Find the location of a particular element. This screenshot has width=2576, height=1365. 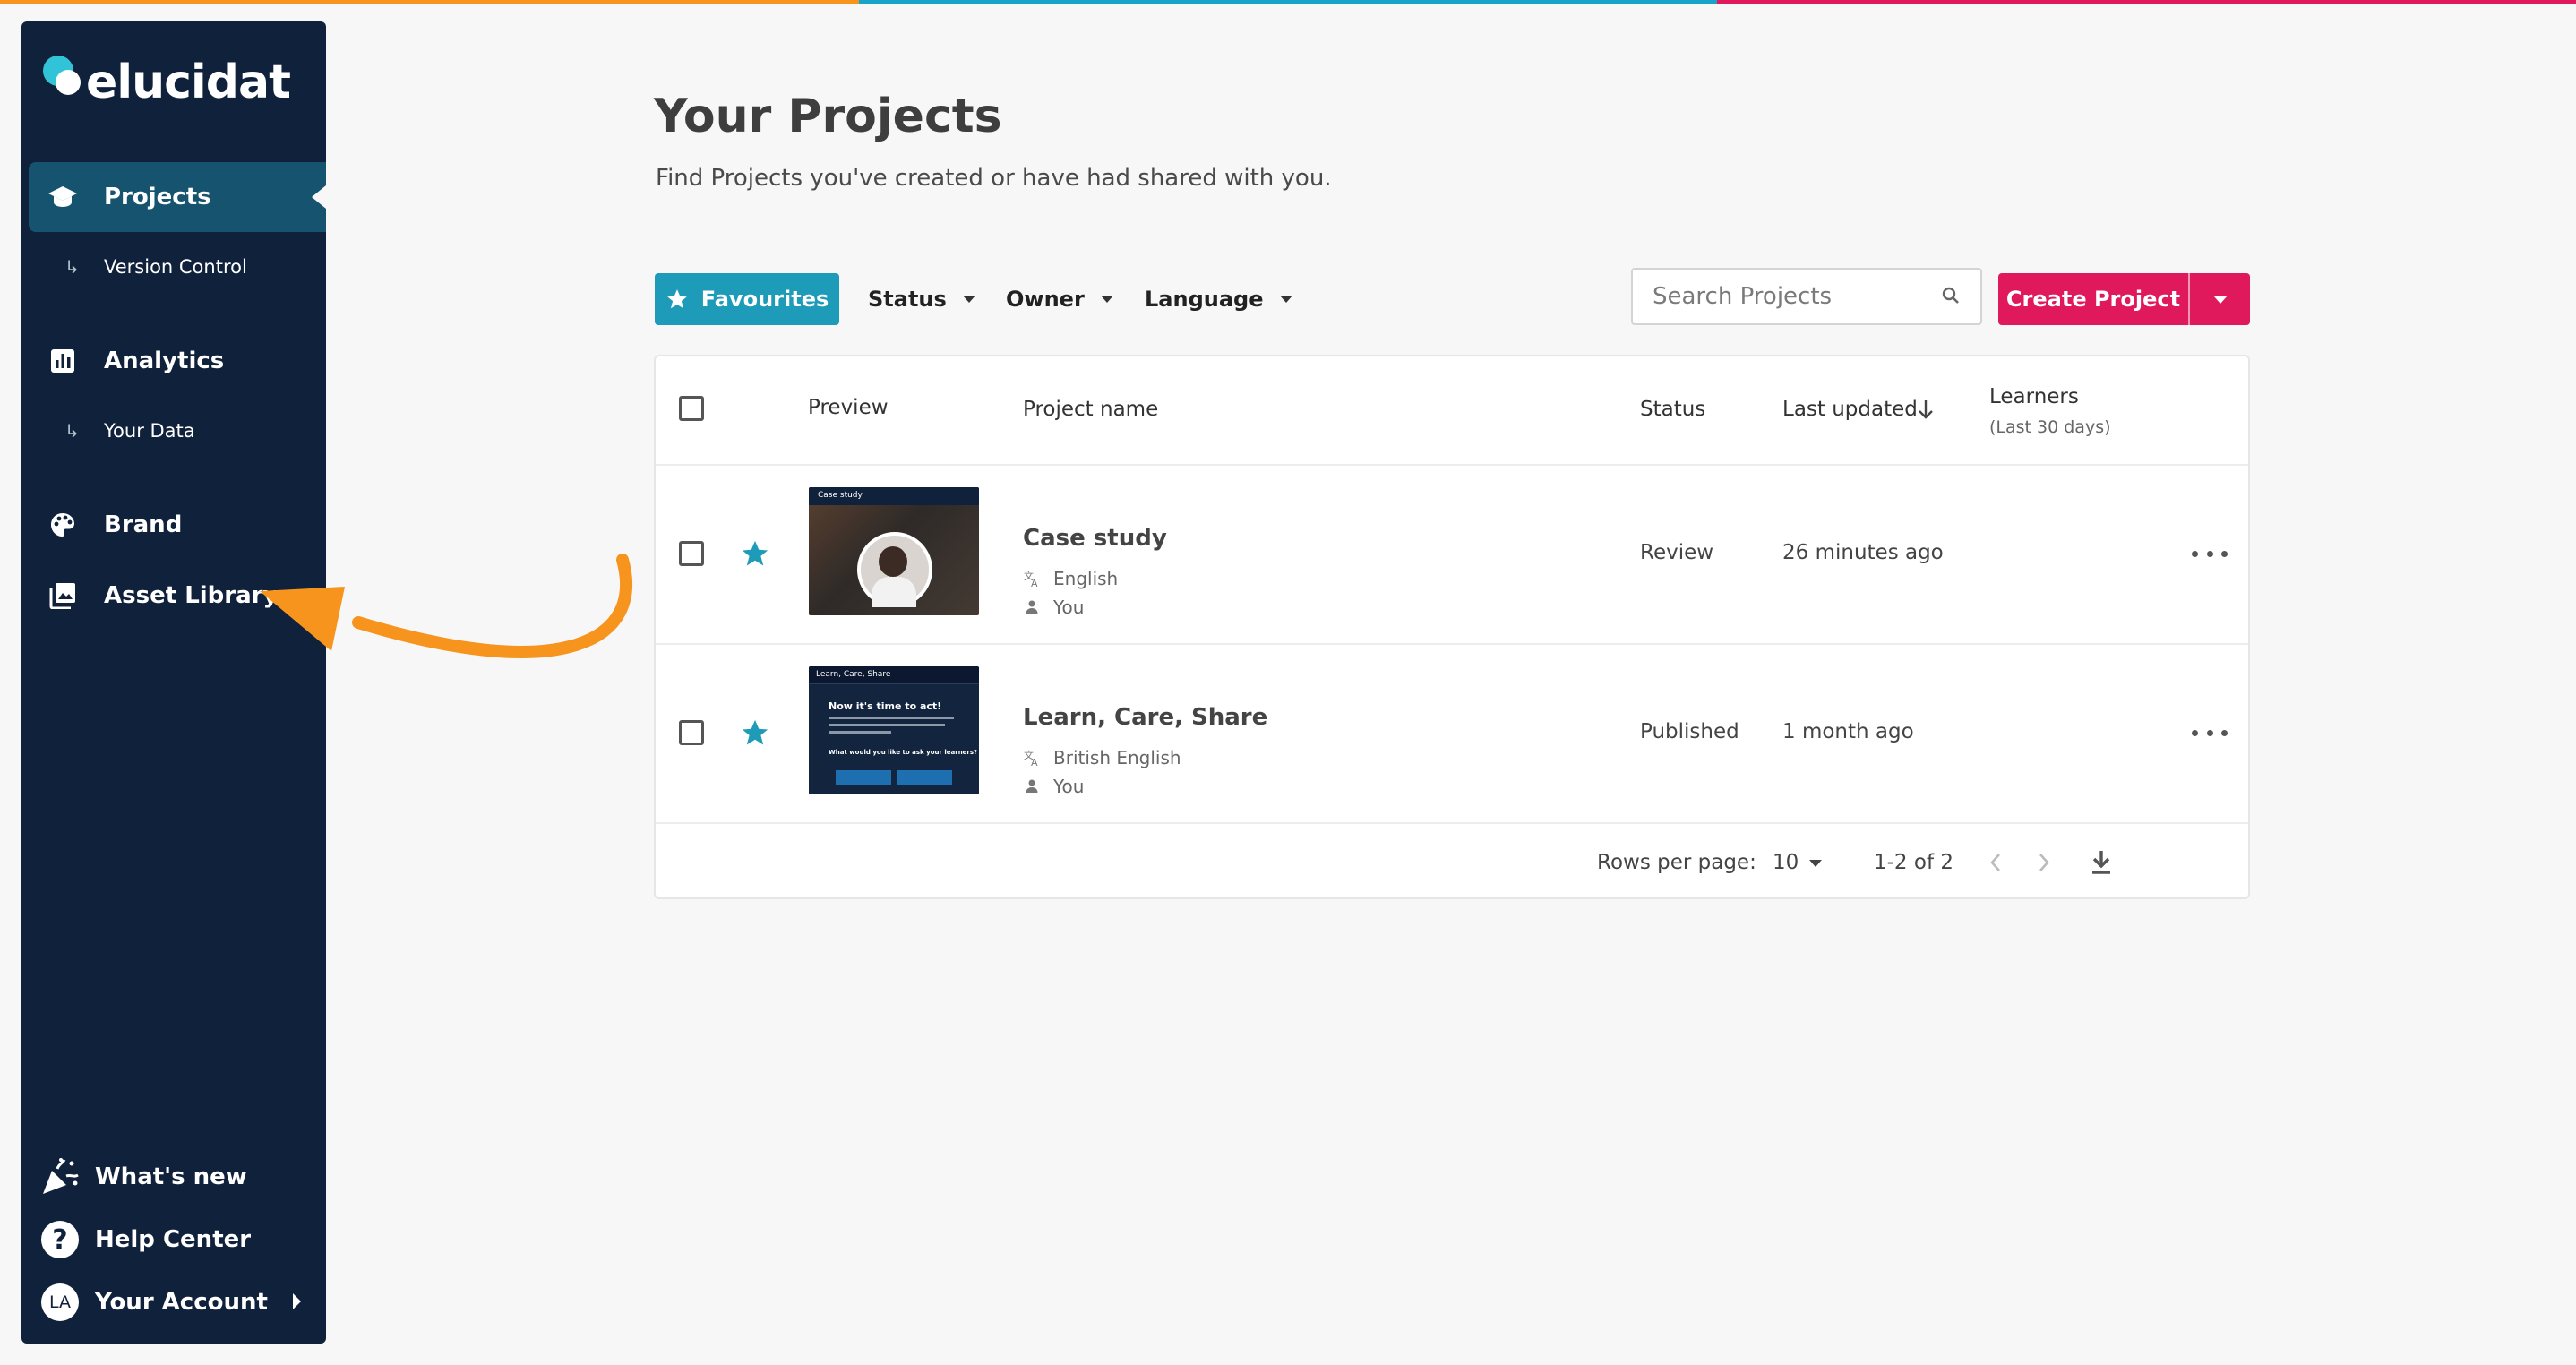

help-center-label: Help Center is located at coordinates (173, 1239).